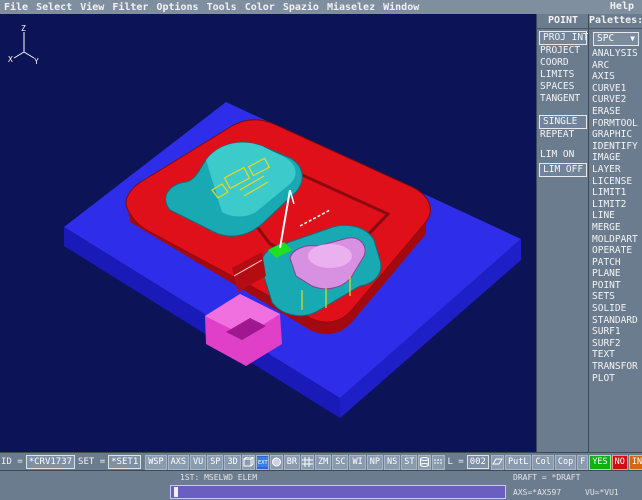  What do you see at coordinates (198, 462) in the screenshot?
I see `toolbar-vu-button: VU` at bounding box center [198, 462].